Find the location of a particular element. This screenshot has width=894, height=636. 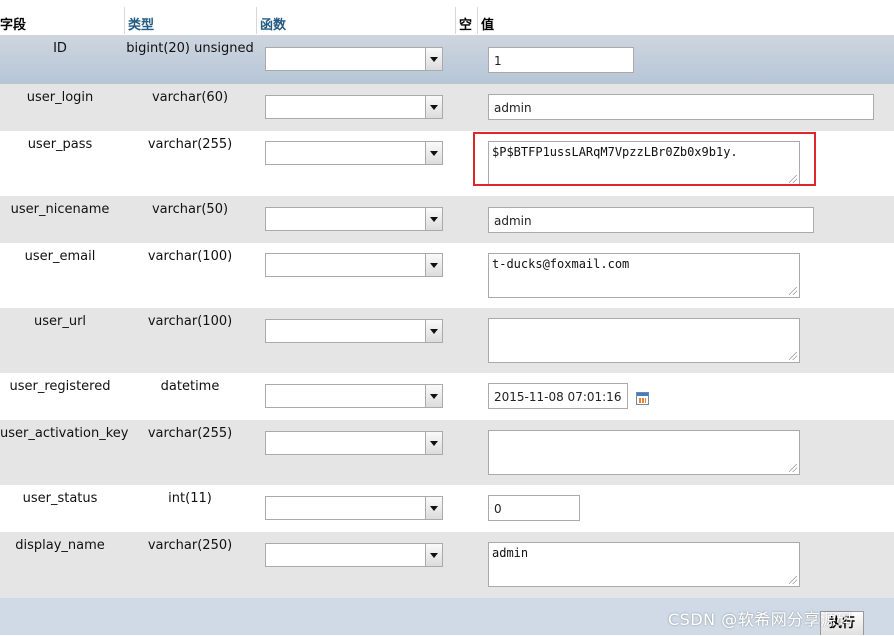

value-text: t-ducks@foxmail.com is located at coordinates (561, 264).